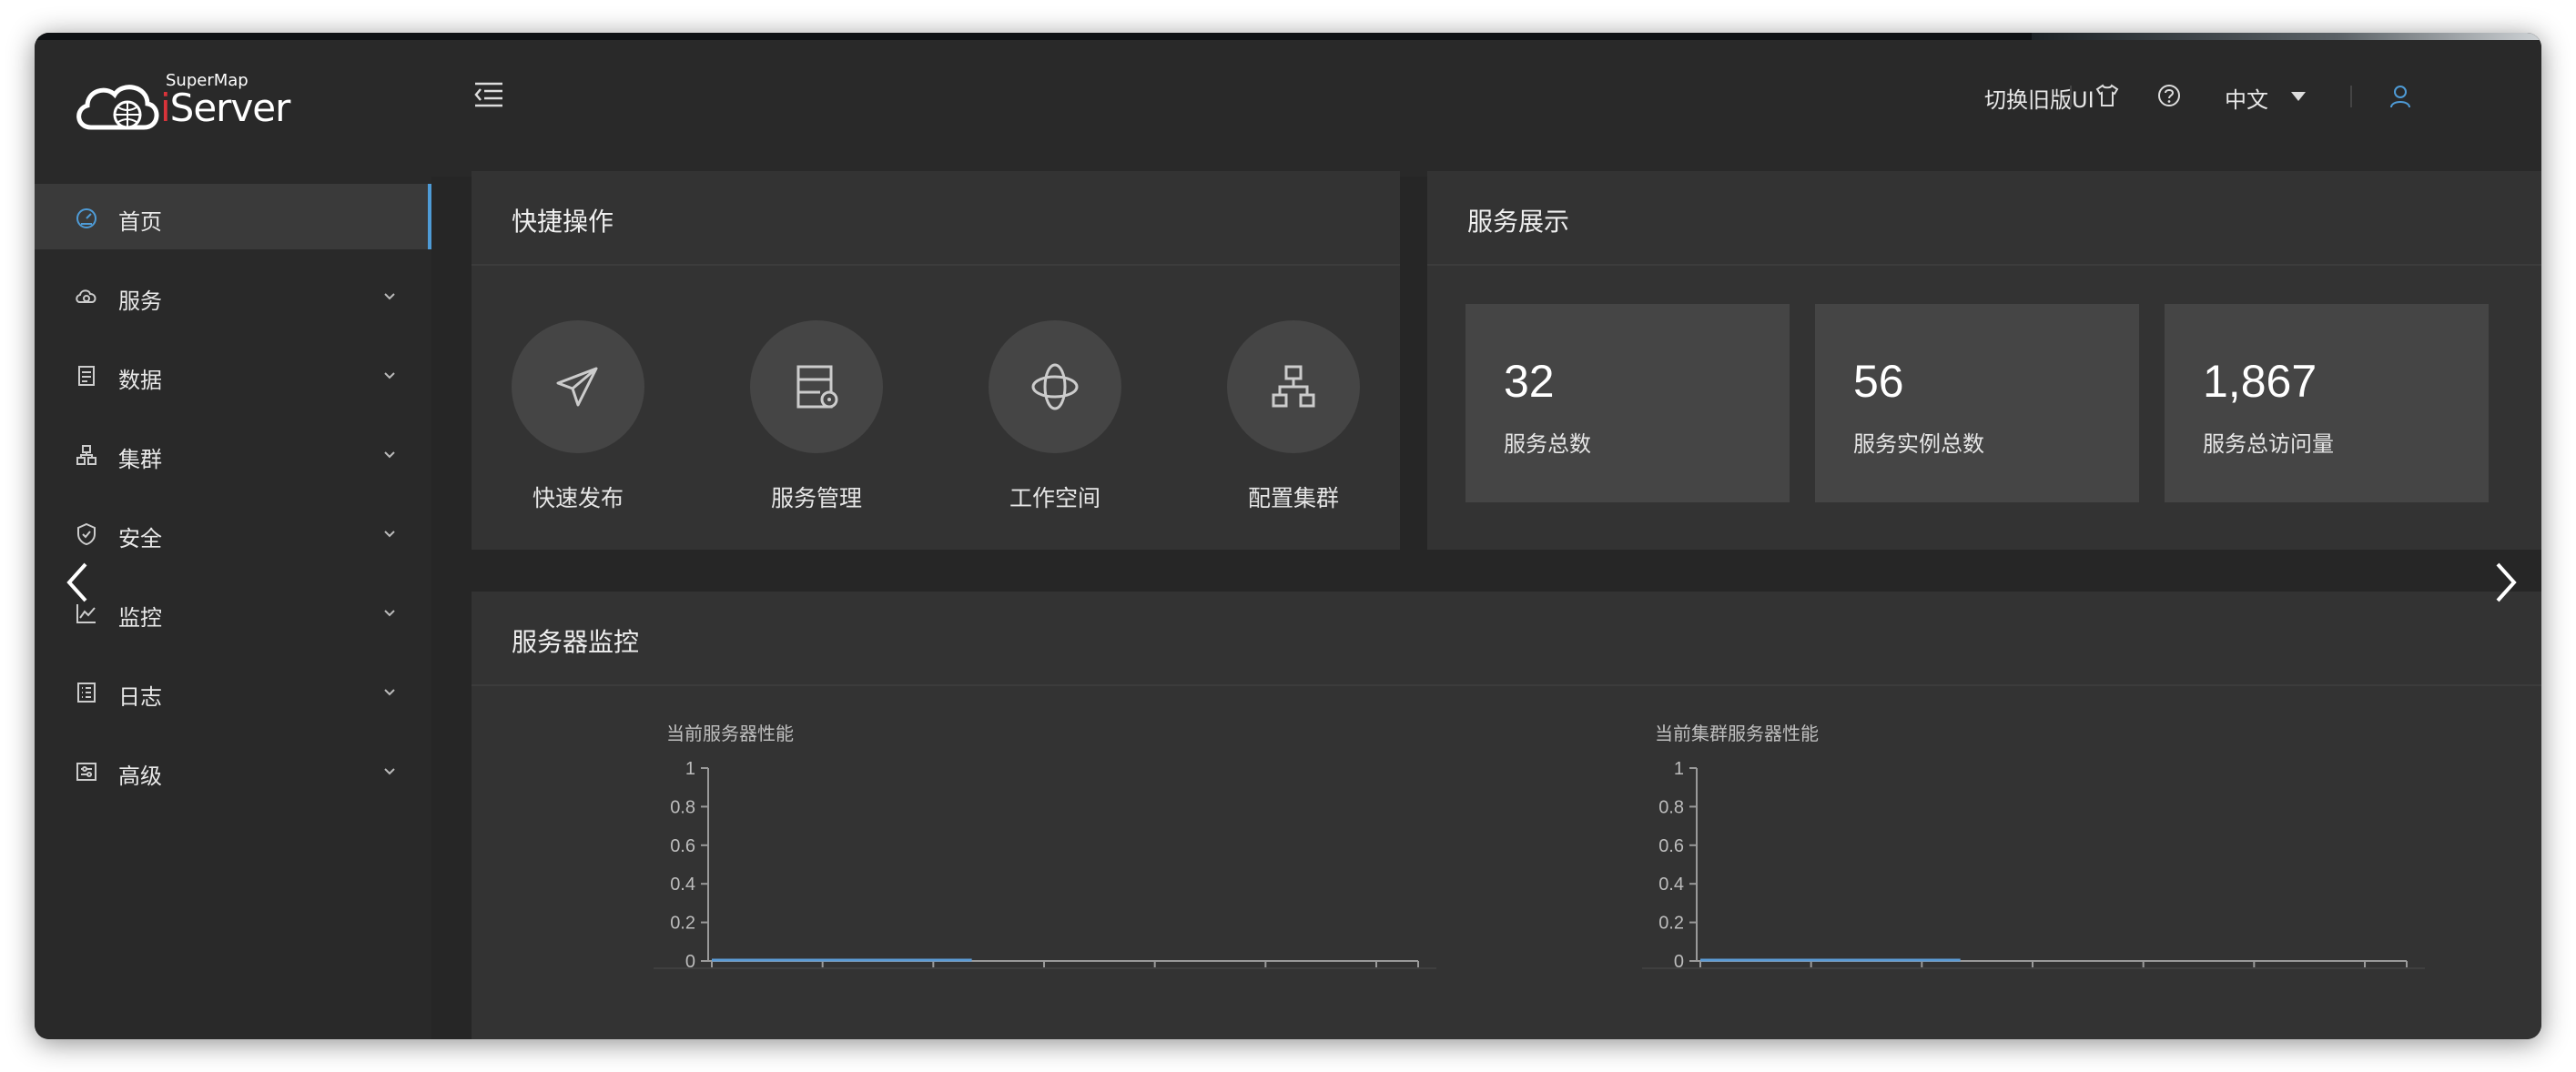 This screenshot has height=1072, width=2576. Describe the element at coordinates (233, 216) in the screenshot. I see `sidebar-item-home: 首页` at that location.